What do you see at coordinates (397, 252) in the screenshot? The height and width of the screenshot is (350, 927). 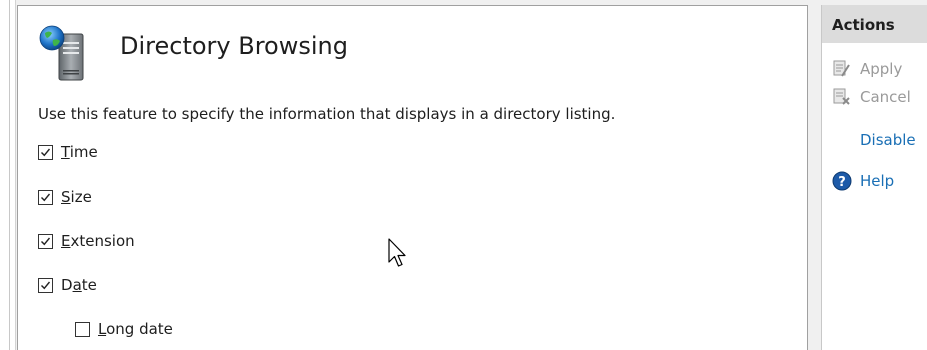 I see `mouse-pointer-icon` at bounding box center [397, 252].